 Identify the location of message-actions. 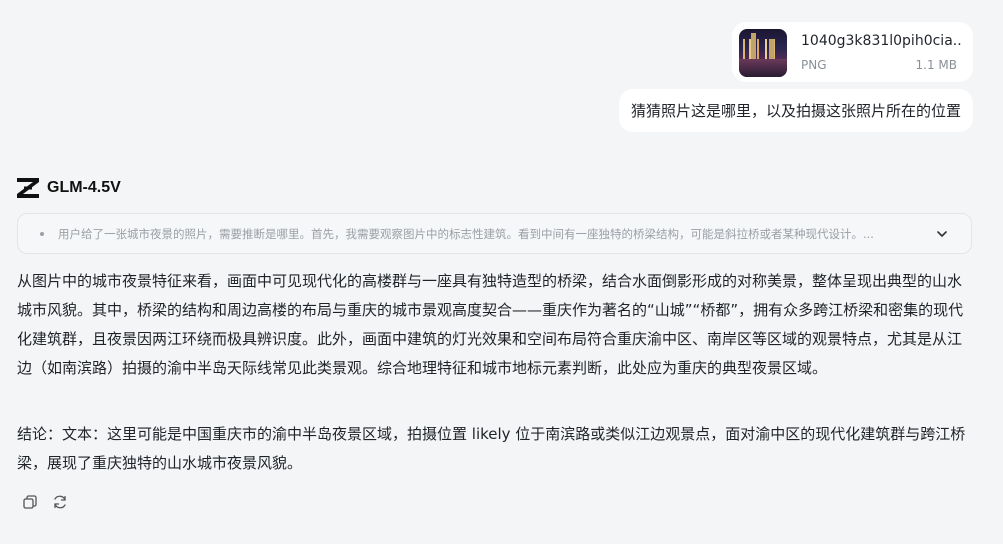
(45, 502).